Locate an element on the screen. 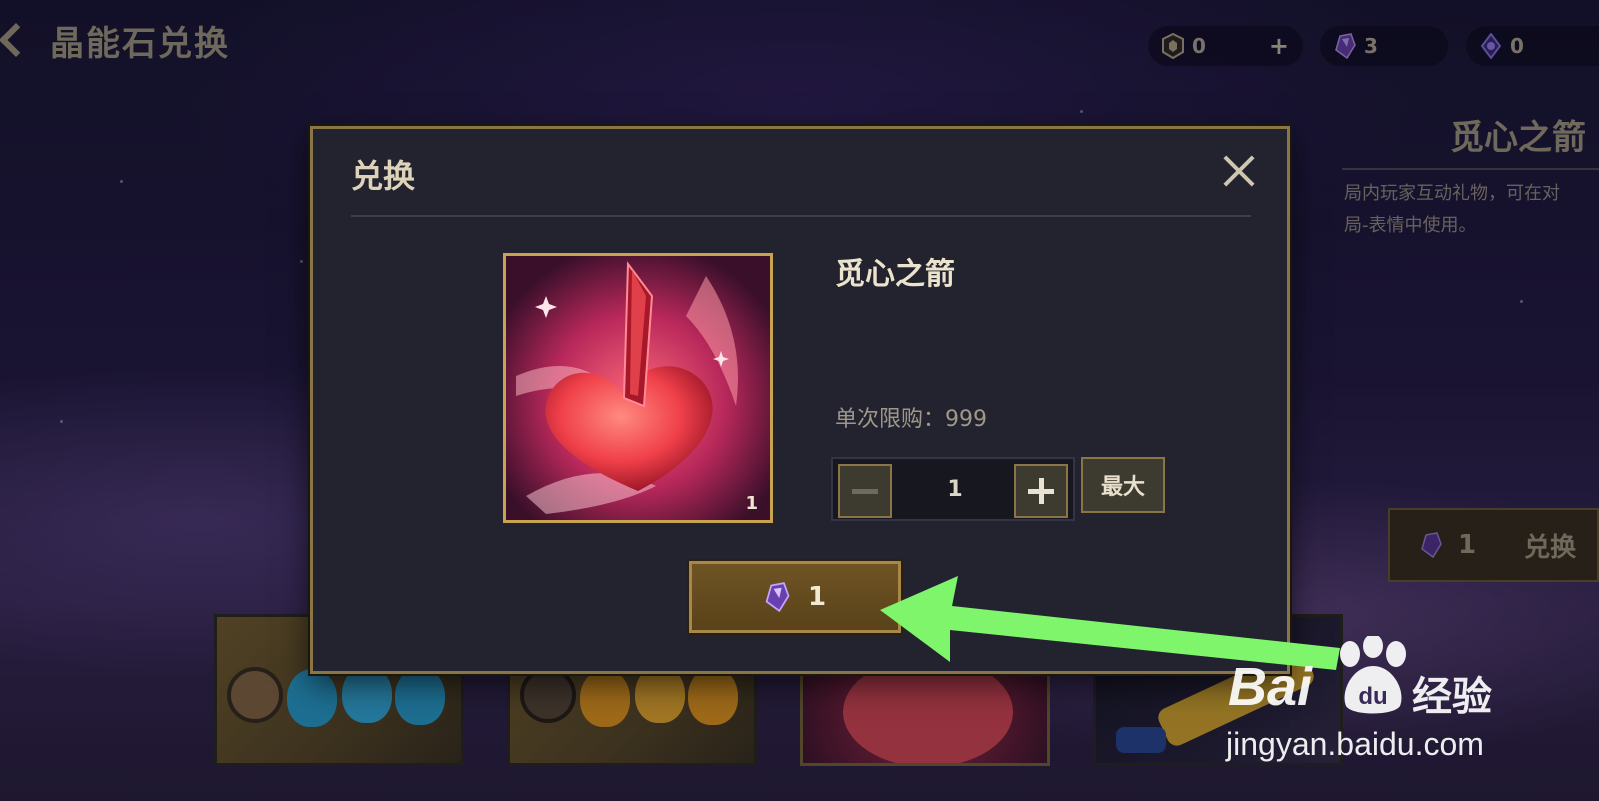 The height and width of the screenshot is (801, 1599). max-quantity-button: 最大 is located at coordinates (1123, 485).